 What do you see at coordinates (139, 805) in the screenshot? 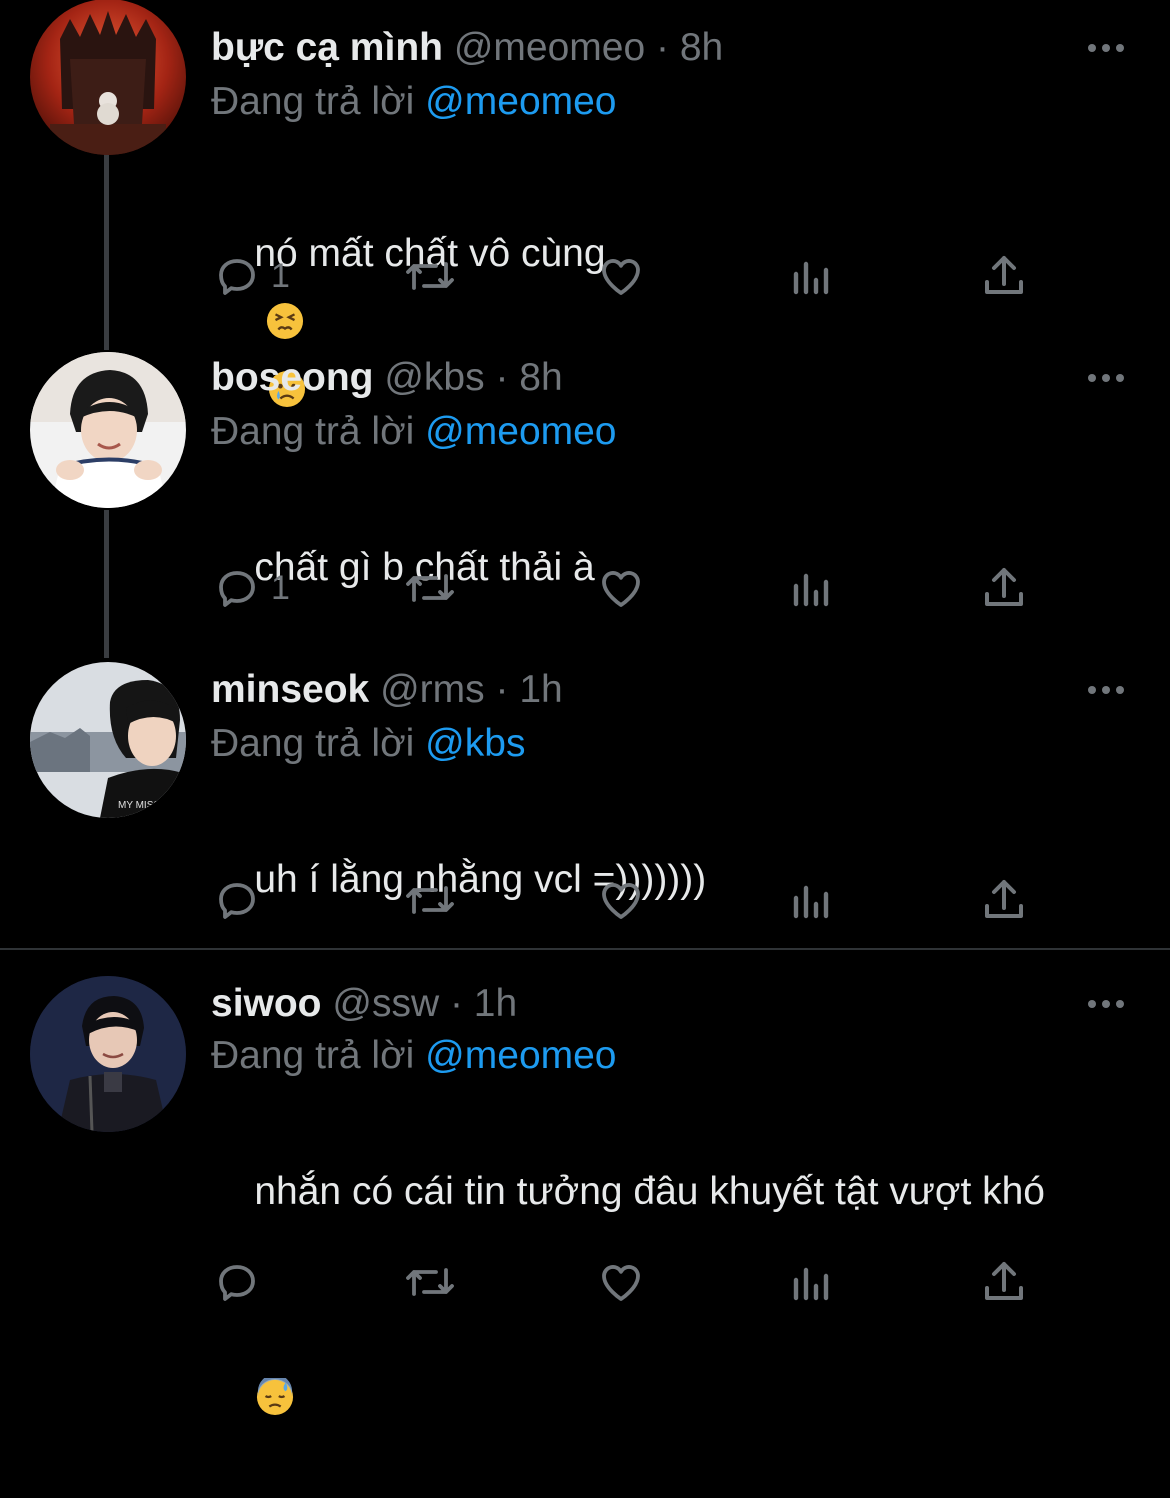
I see `svg-text: MY MISS` at bounding box center [139, 805].